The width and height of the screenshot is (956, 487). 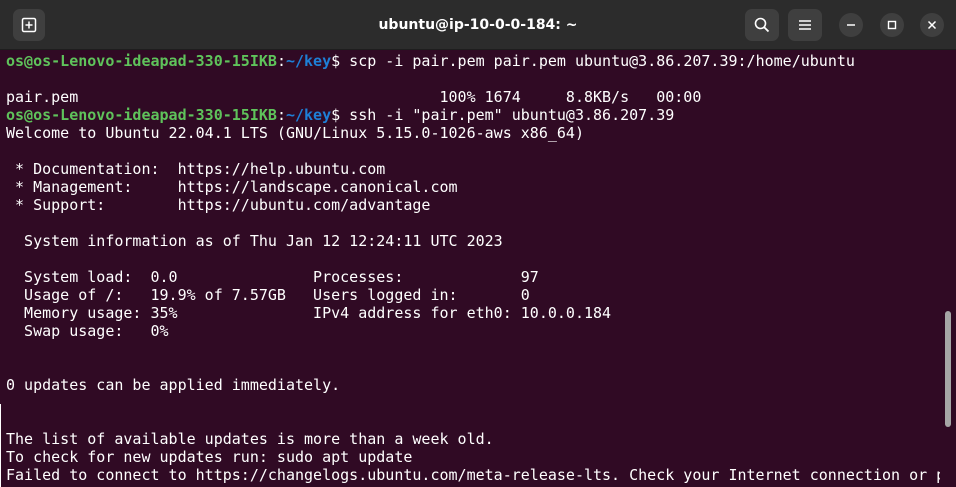 I want to click on window-edge, so click(x=0, y=445).